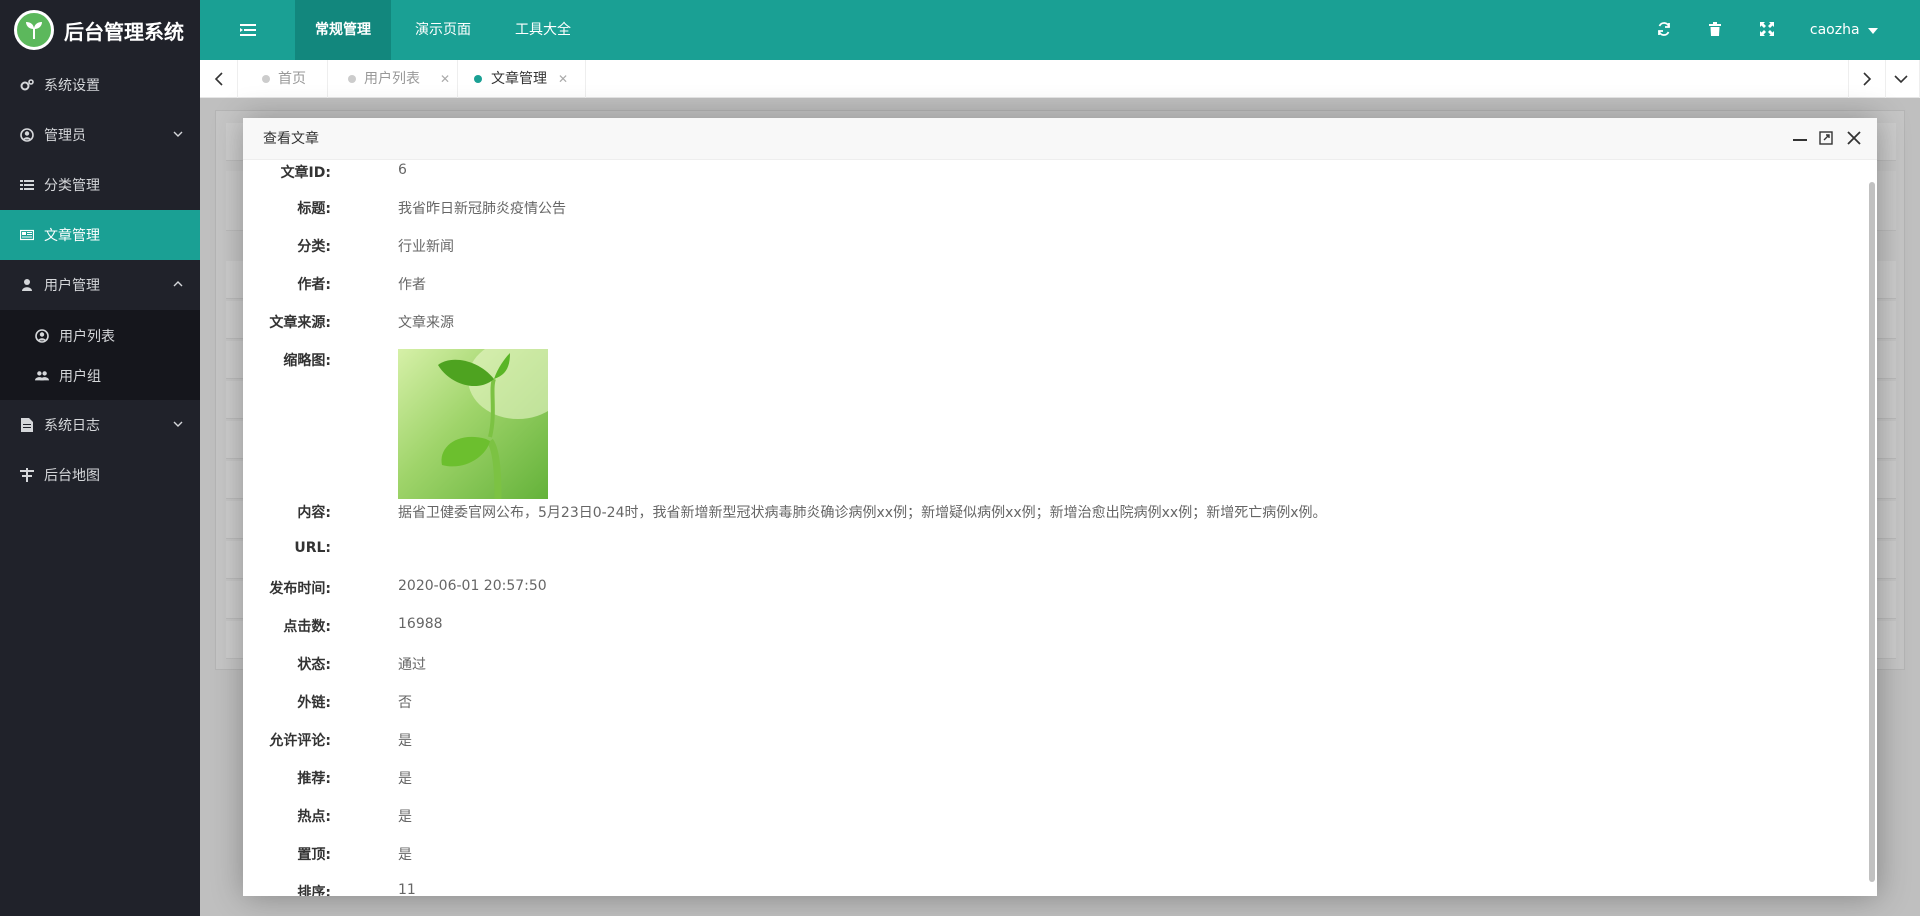 This screenshot has width=1920, height=916. Describe the element at coordinates (1043, 711) in the screenshot. I see `field-row-external-link: 外链: 否` at that location.